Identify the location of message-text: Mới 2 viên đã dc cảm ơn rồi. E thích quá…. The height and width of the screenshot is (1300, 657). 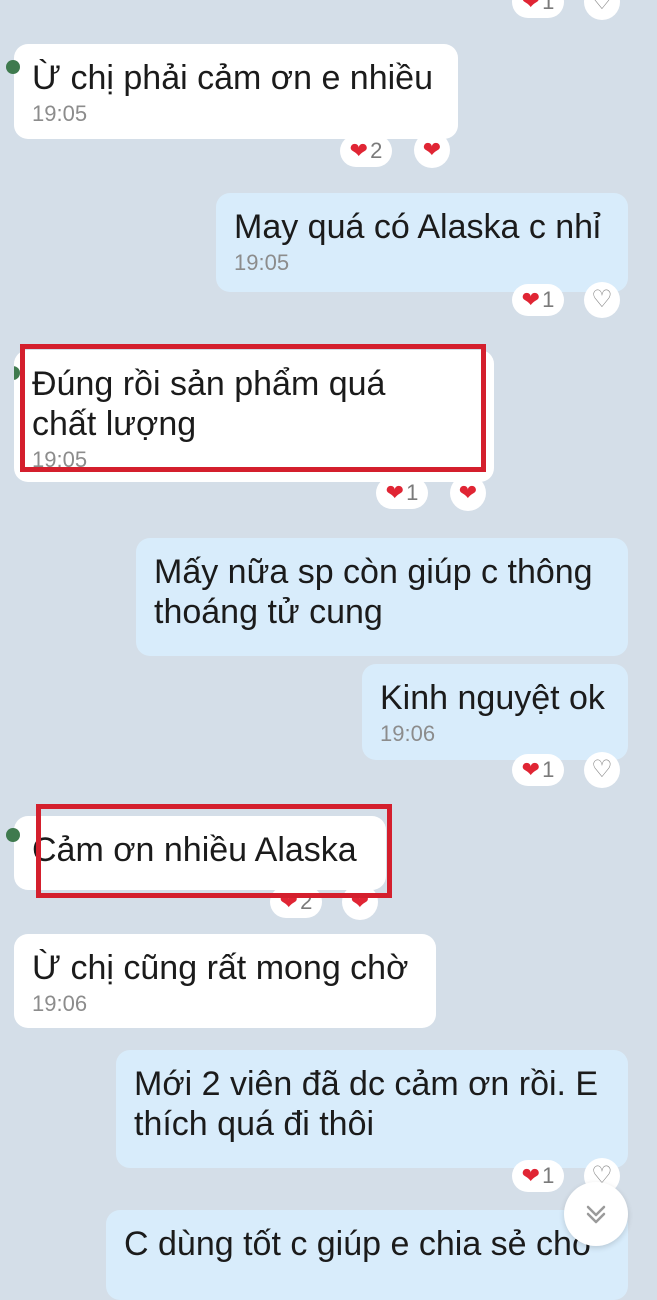
(366, 1104).